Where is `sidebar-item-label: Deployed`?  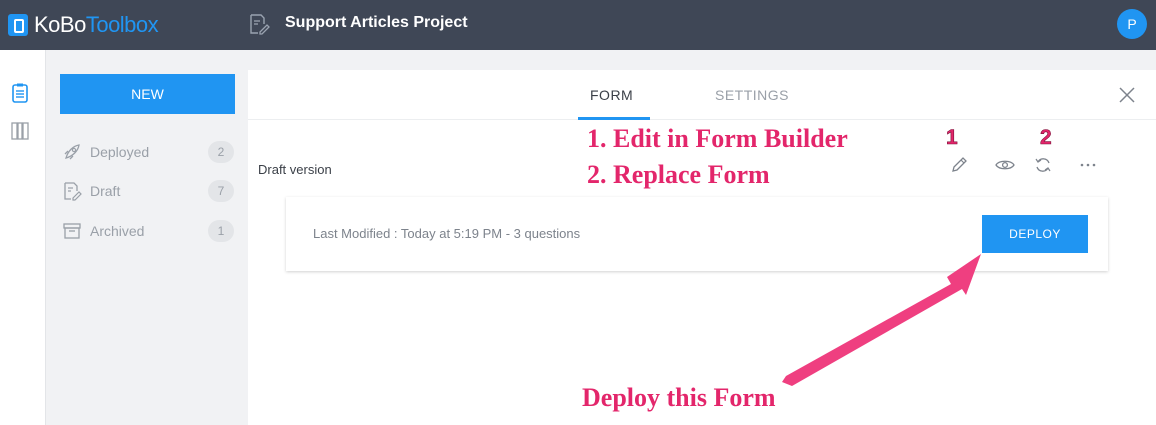 sidebar-item-label: Deployed is located at coordinates (120, 152).